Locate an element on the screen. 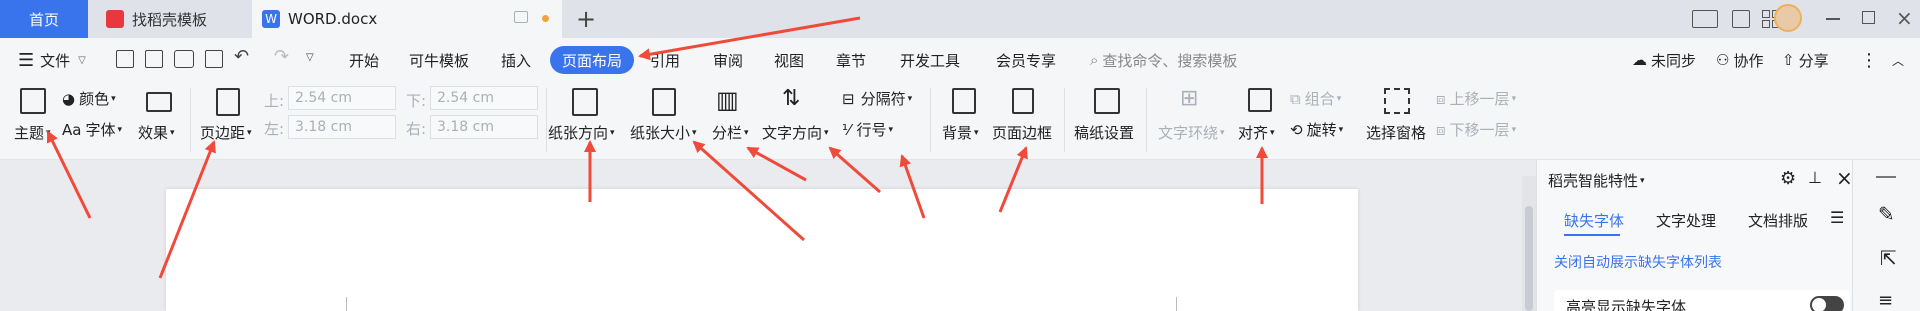 This screenshot has height=311, width=1920. arrow-to-theme is located at coordinates (69, 174).